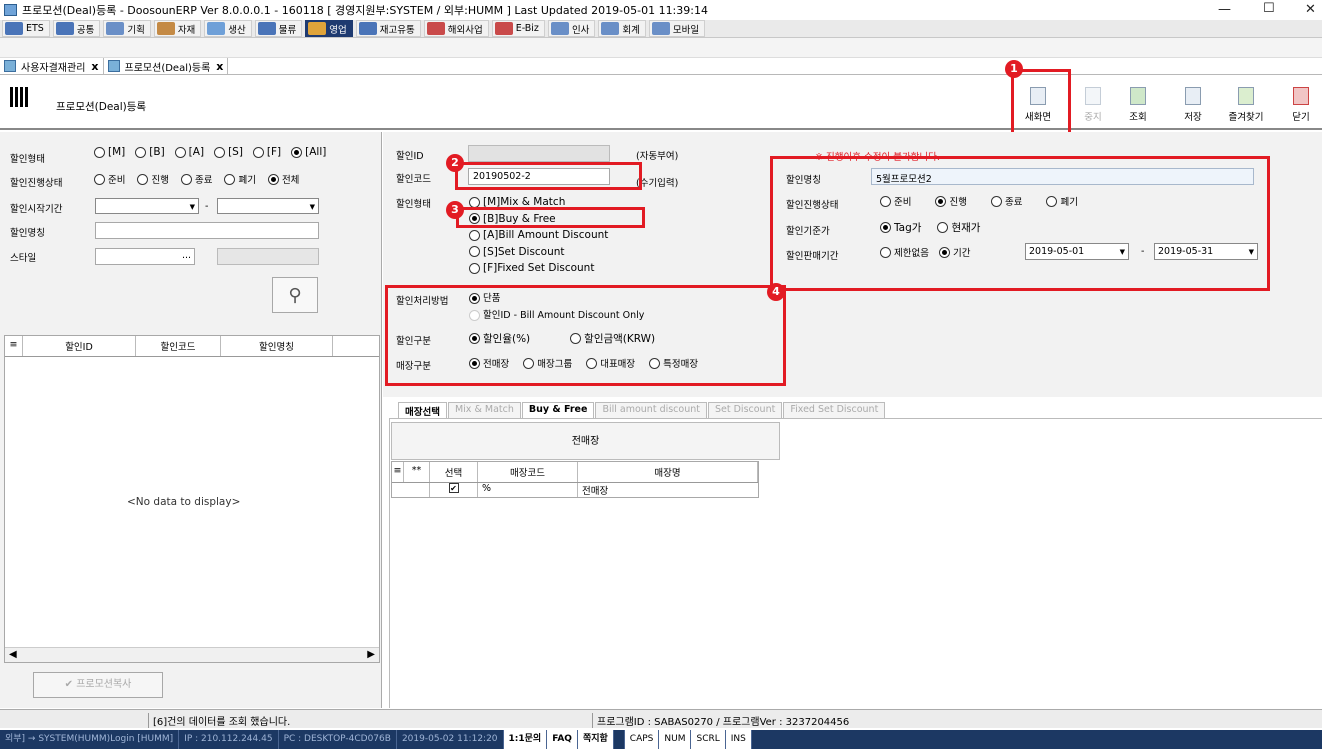 The width and height of the screenshot is (1322, 749). What do you see at coordinates (454, 490) in the screenshot?
I see `select-checkbox: ✔` at bounding box center [454, 490].